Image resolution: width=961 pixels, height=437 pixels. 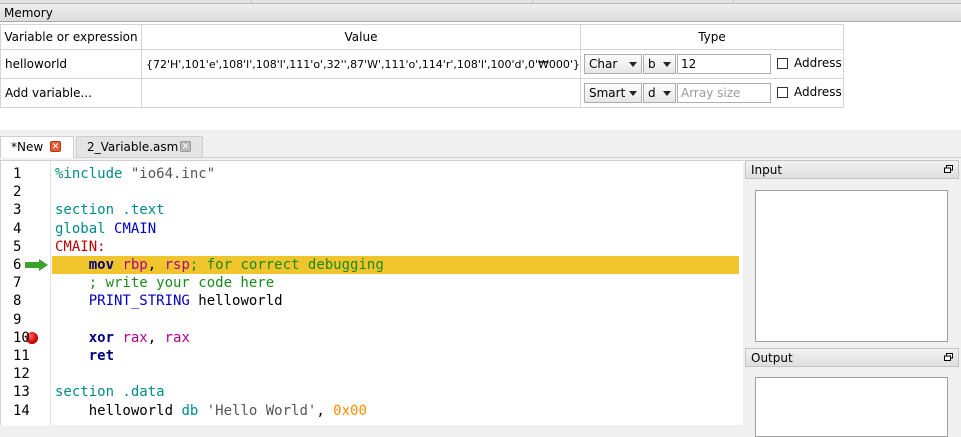 I want to click on code-text: section .text, so click(x=110, y=210).